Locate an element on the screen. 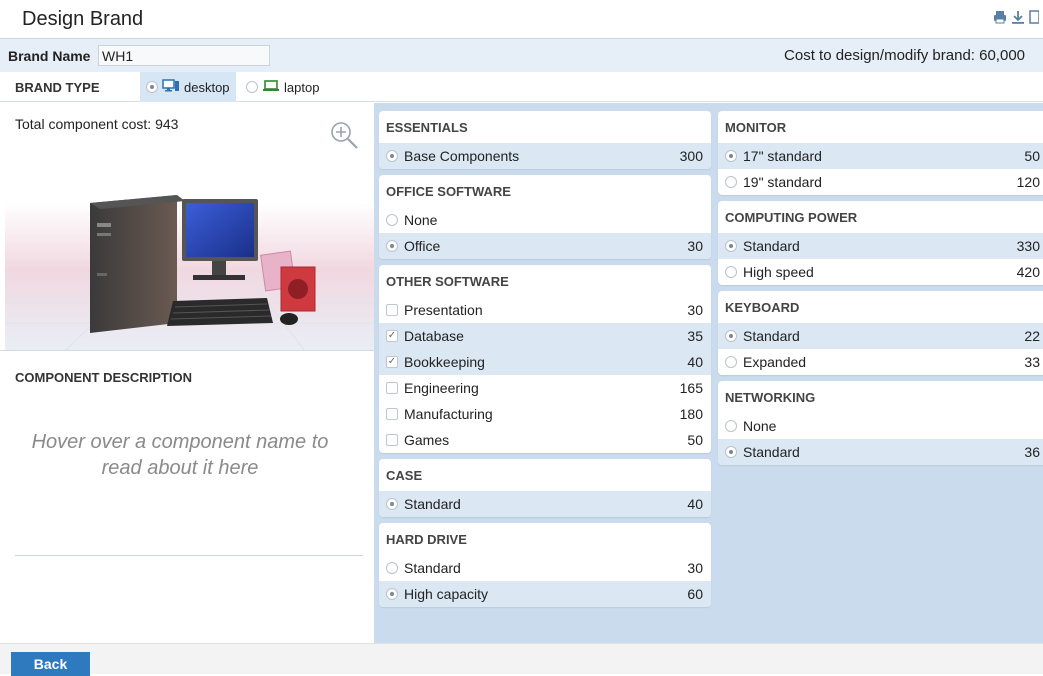 Image resolution: width=1043 pixels, height=676 pixels. option-price: 165 is located at coordinates (691, 388).